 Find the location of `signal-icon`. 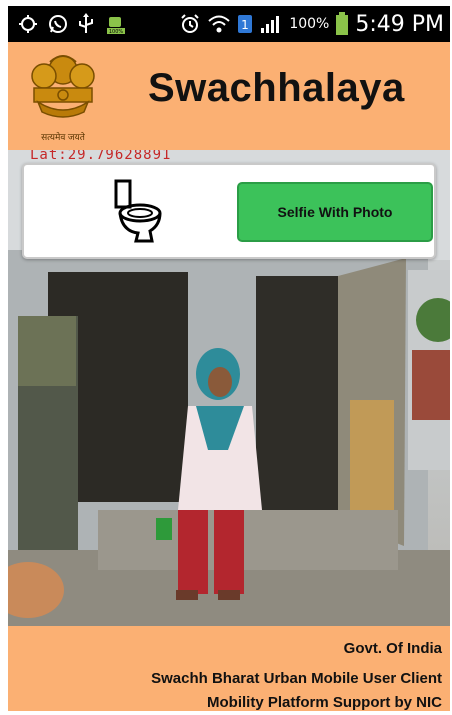

signal-icon is located at coordinates (271, 24).